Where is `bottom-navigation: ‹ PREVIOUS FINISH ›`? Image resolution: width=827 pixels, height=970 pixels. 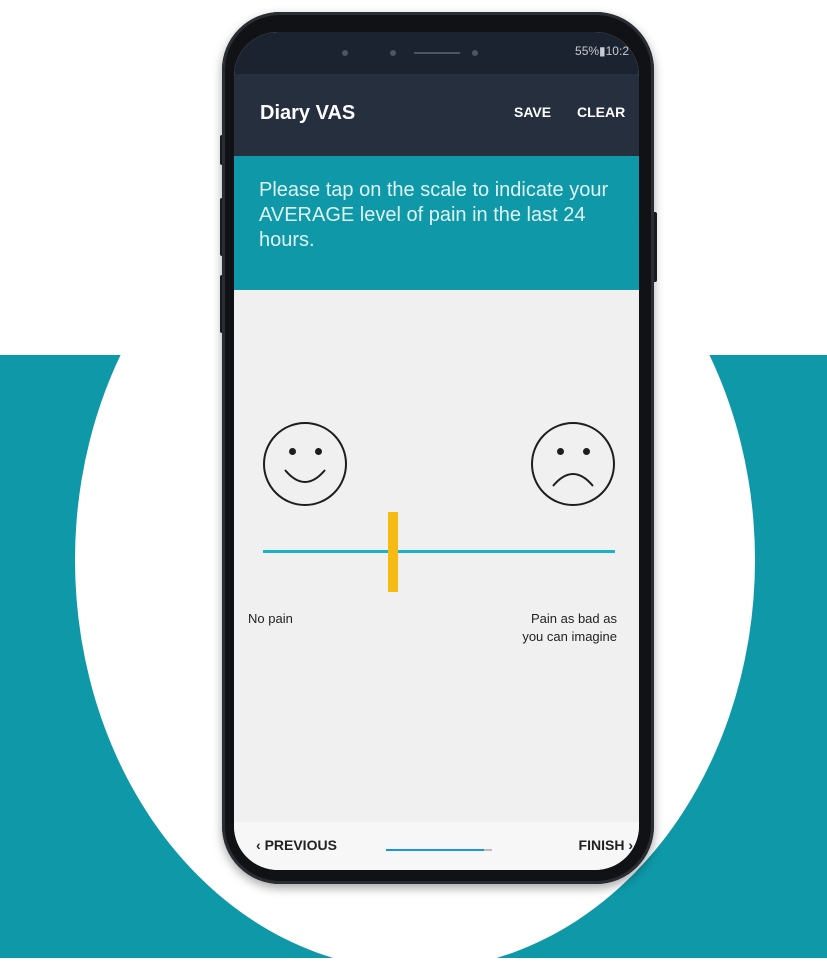 bottom-navigation: ‹ PREVIOUS FINISH › is located at coordinates (436, 846).